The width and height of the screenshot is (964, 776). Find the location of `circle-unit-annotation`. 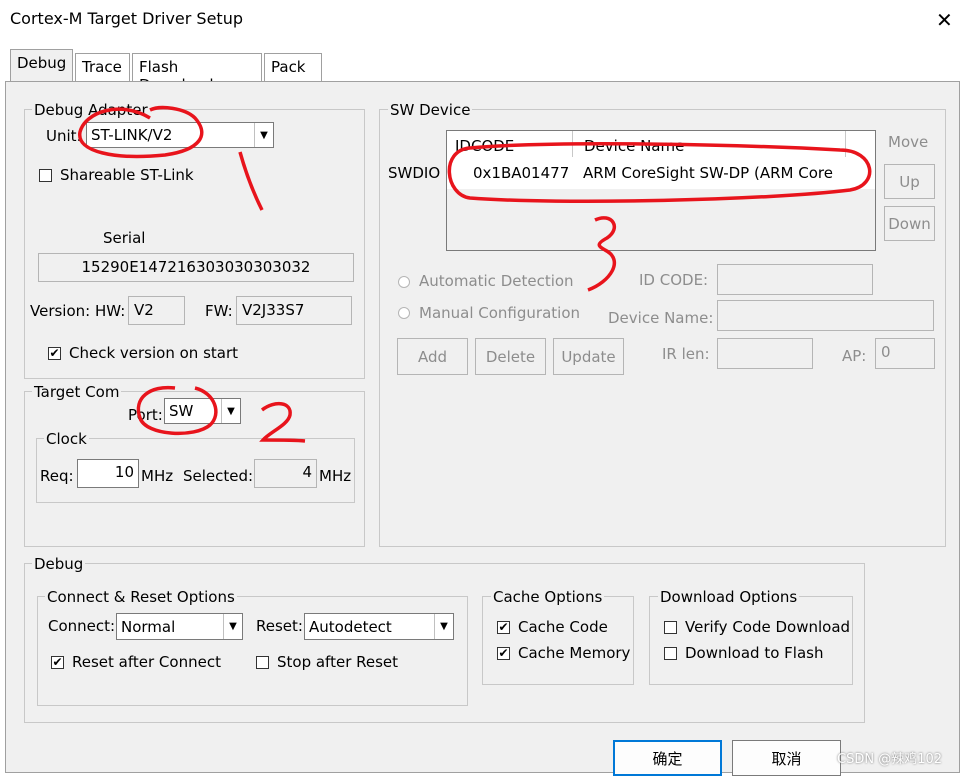

circle-unit-annotation is located at coordinates (141, 132).